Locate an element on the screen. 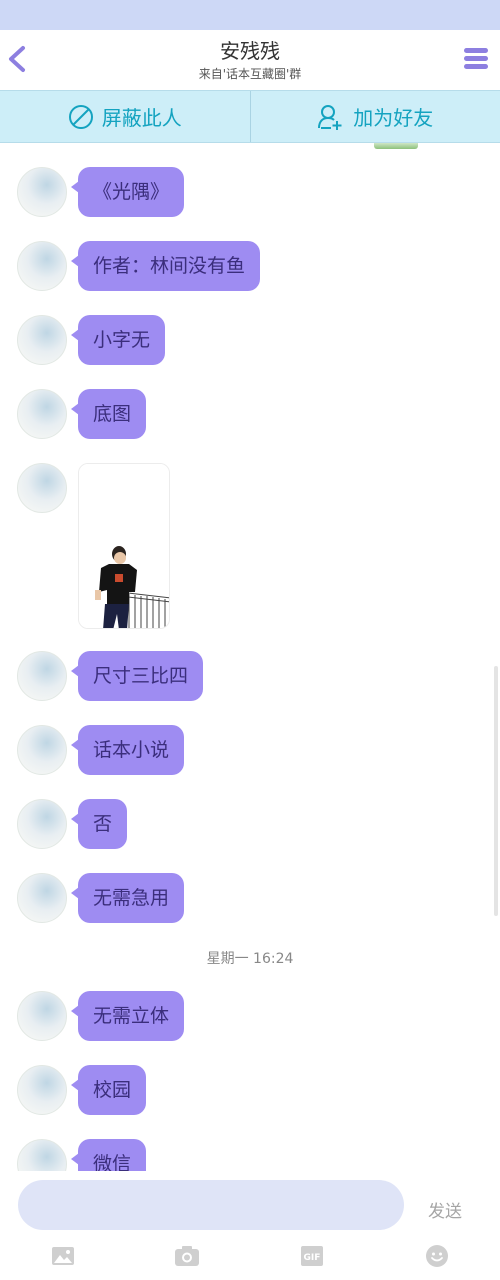 Image resolution: width=500 pixels, height=1280 pixels. block-user-button: 屏蔽此人 is located at coordinates (125, 116).